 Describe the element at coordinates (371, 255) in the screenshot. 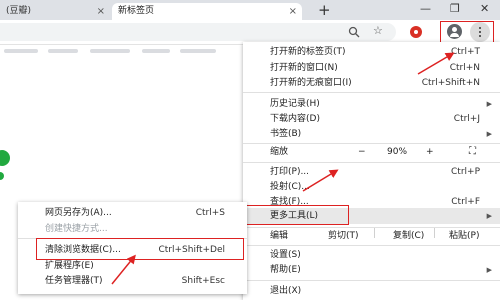

I see `menu-item-settings: 设置(S)` at that location.